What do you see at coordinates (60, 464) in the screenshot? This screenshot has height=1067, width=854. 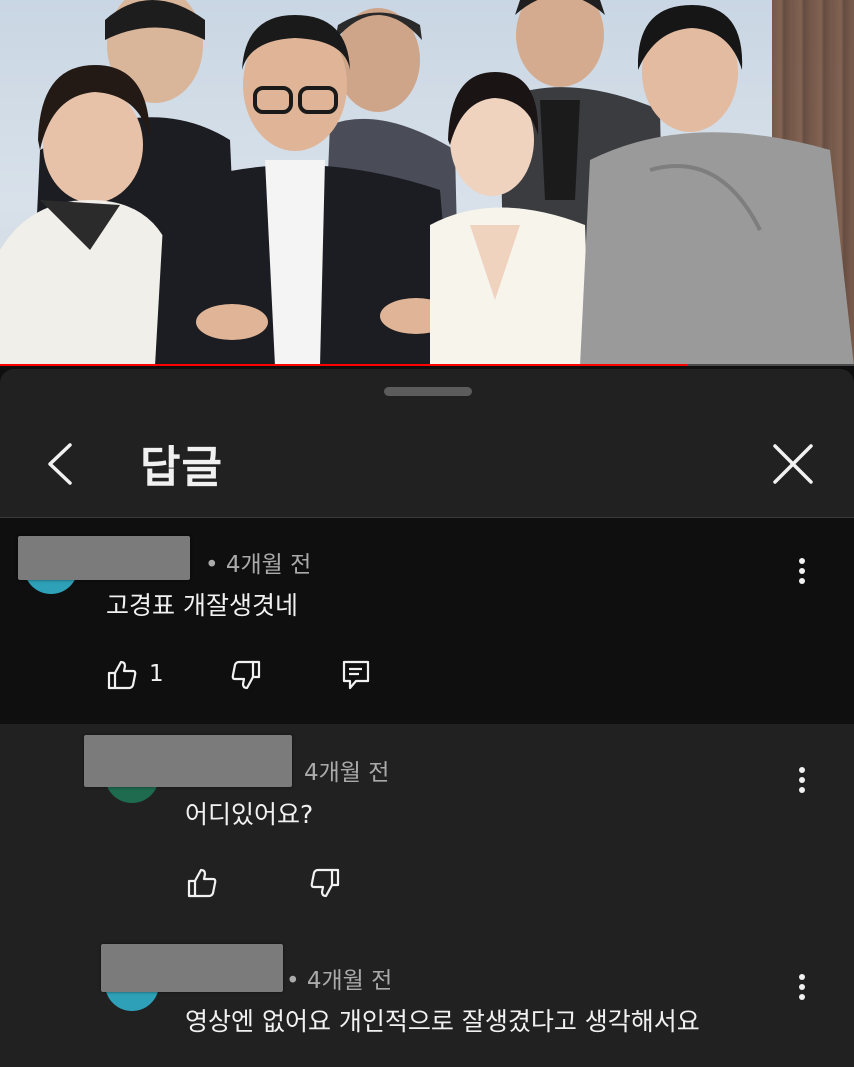 I see `chevron-left-icon` at bounding box center [60, 464].